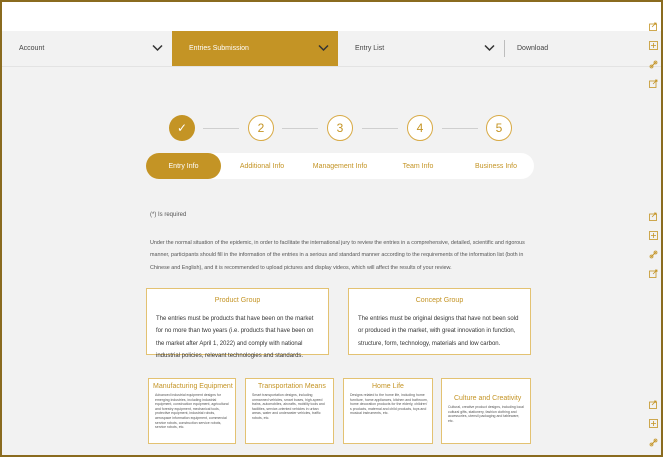 This screenshot has width=663, height=457. What do you see at coordinates (292, 386) in the screenshot?
I see `category-title: Transportation Means` at bounding box center [292, 386].